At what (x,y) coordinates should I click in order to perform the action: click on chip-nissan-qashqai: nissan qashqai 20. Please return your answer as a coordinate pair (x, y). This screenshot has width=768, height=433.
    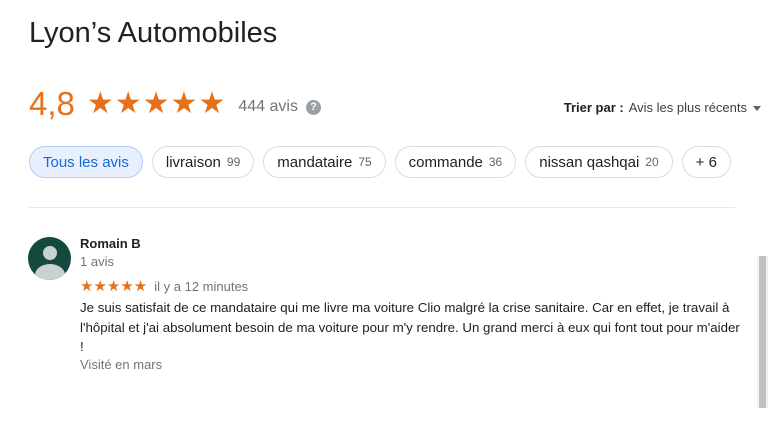
    Looking at the image, I should click on (599, 162).